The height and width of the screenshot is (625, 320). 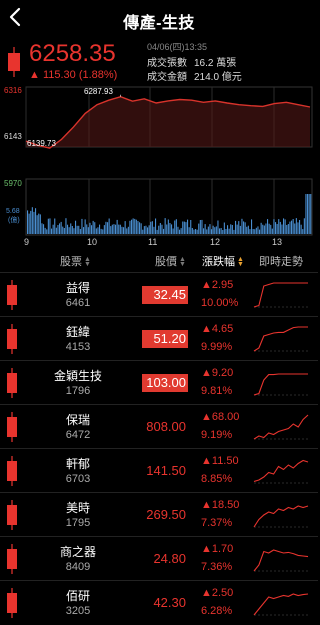 What do you see at coordinates (281, 604) in the screenshot?
I see `sparkline-chart` at bounding box center [281, 604].